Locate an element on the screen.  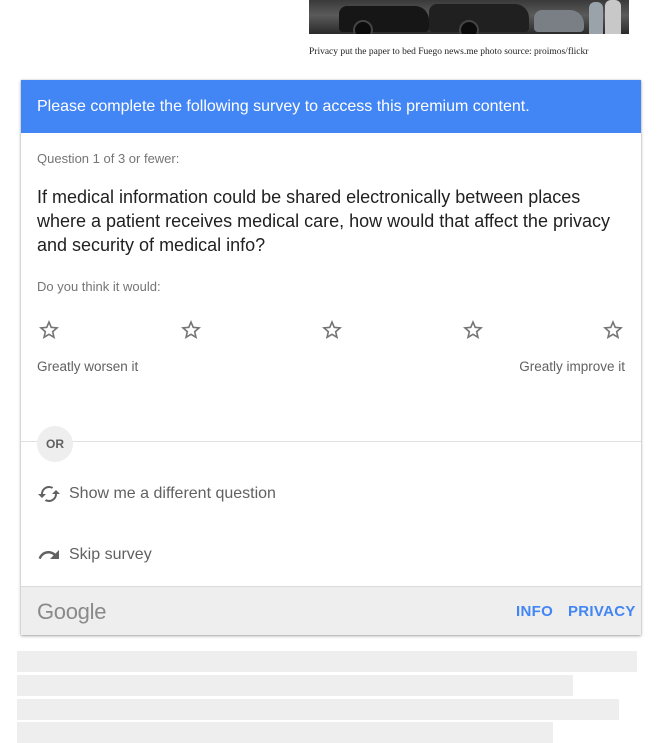
article-photo is located at coordinates (469, 17).